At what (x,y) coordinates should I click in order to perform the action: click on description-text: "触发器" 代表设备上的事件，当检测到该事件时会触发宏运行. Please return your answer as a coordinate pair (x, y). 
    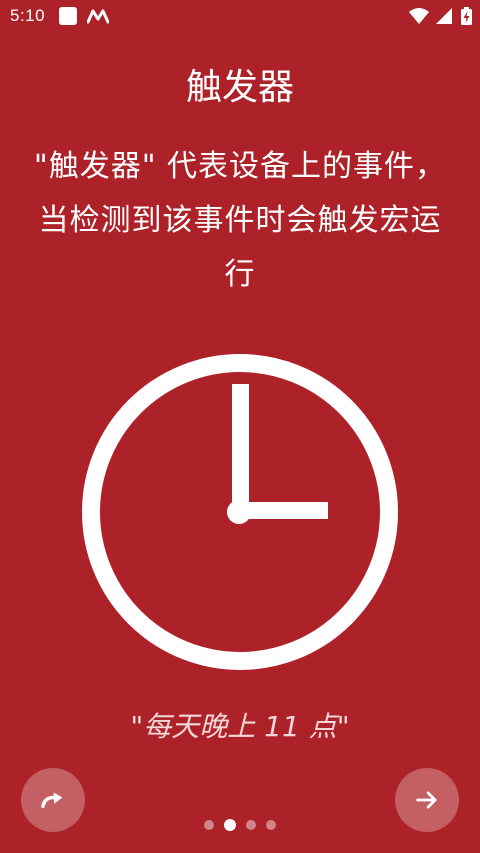
    Looking at the image, I should click on (240, 220).